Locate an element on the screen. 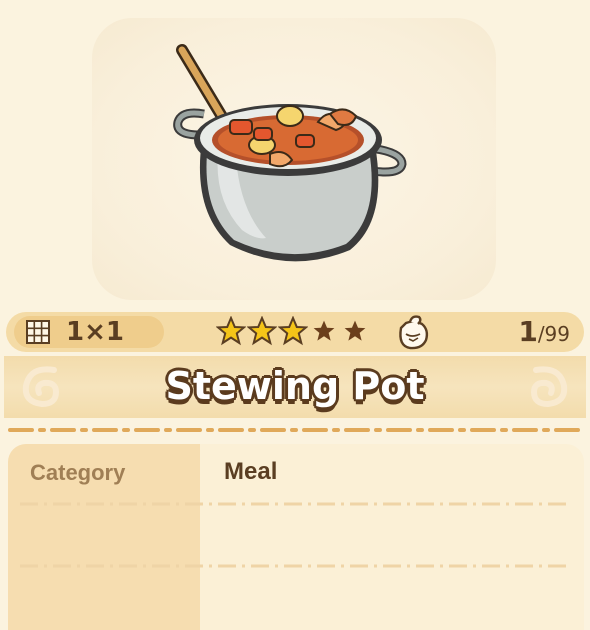  category-value: Meal is located at coordinates (251, 471).